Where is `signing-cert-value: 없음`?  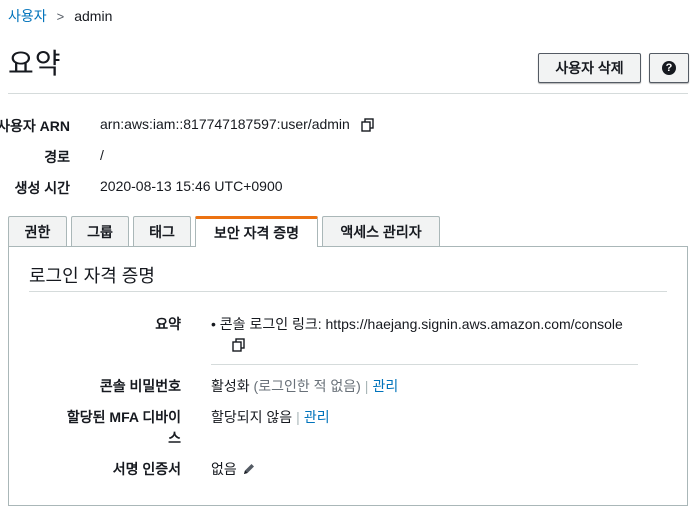 signing-cert-value: 없음 is located at coordinates (233, 469).